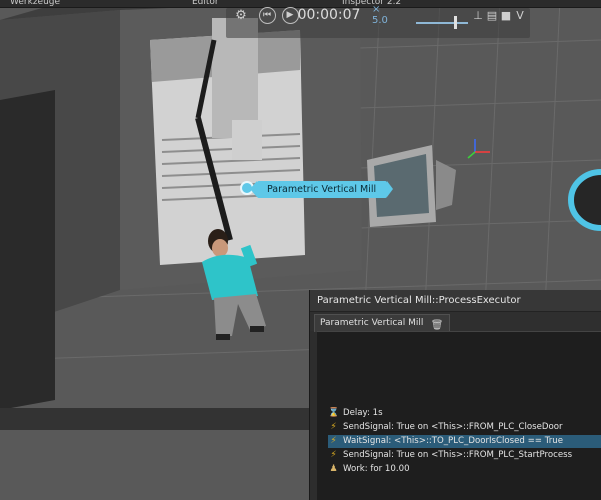 The image size is (601, 500). I want to click on statement-delay: ⌛ Delay: 1s, so click(464, 413).